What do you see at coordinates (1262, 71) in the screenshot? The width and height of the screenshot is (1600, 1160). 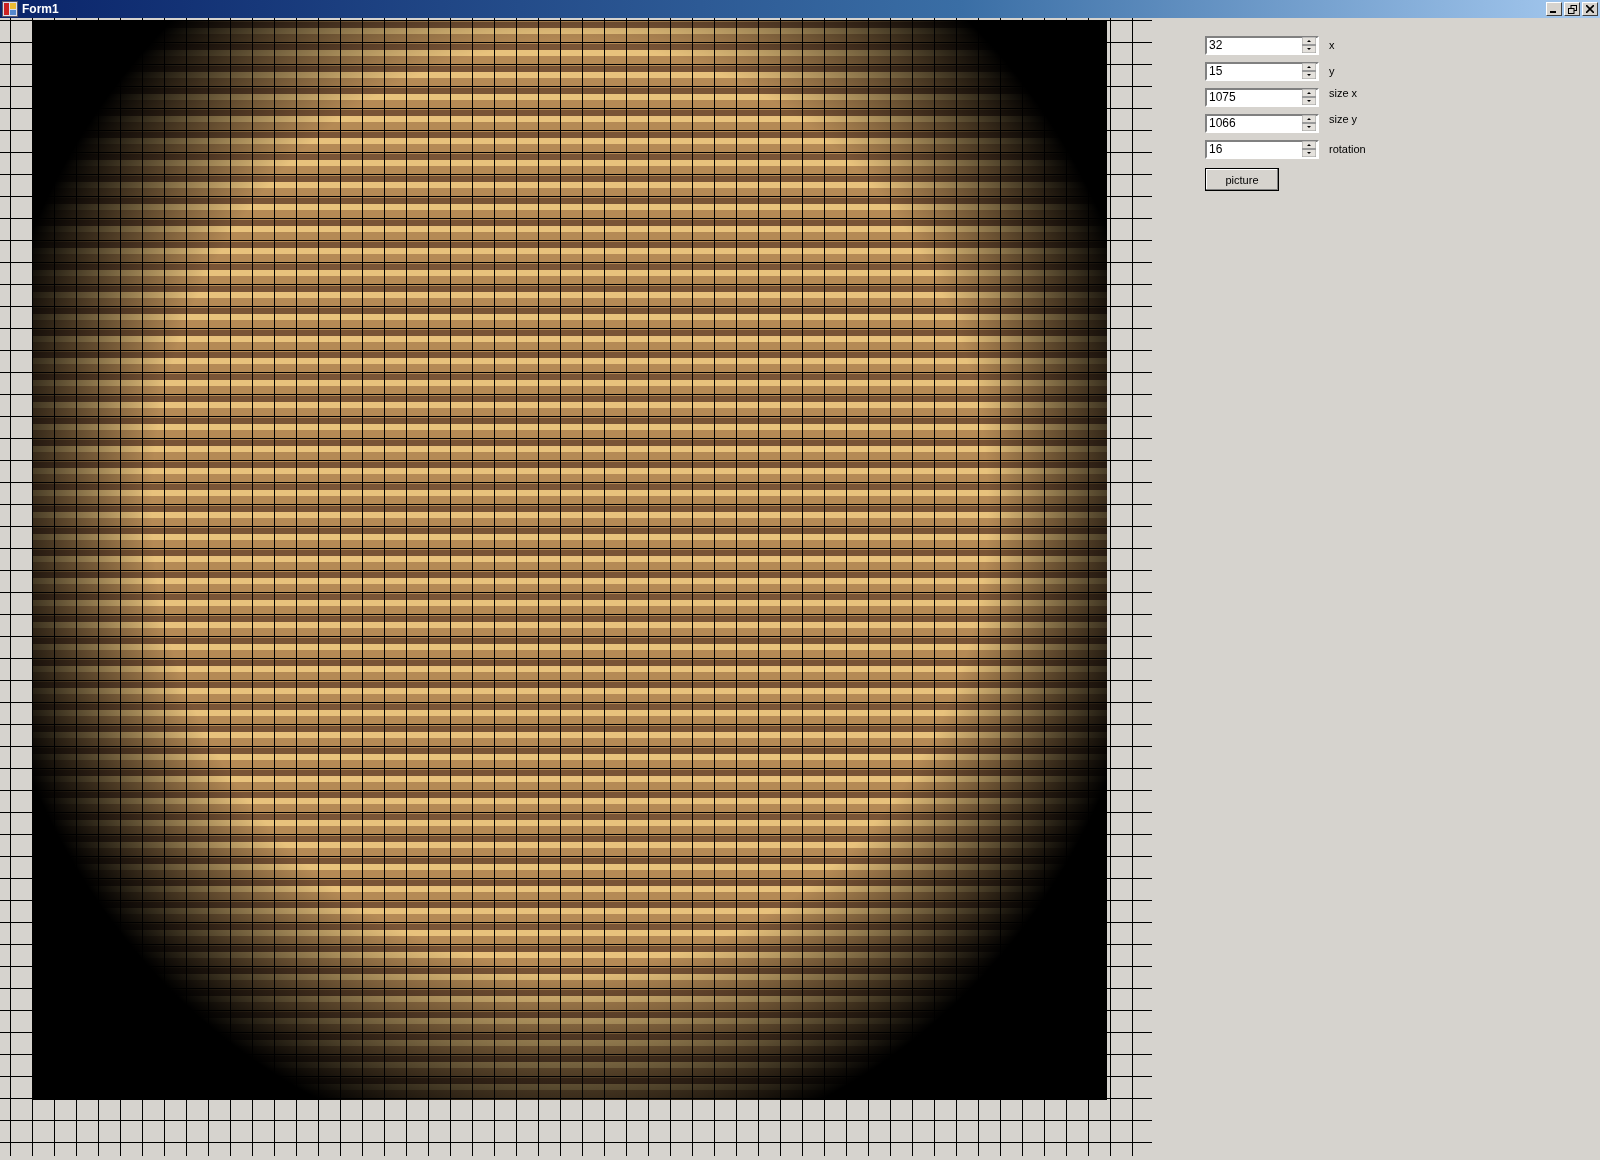 I see `number-spinner: 15` at bounding box center [1262, 71].